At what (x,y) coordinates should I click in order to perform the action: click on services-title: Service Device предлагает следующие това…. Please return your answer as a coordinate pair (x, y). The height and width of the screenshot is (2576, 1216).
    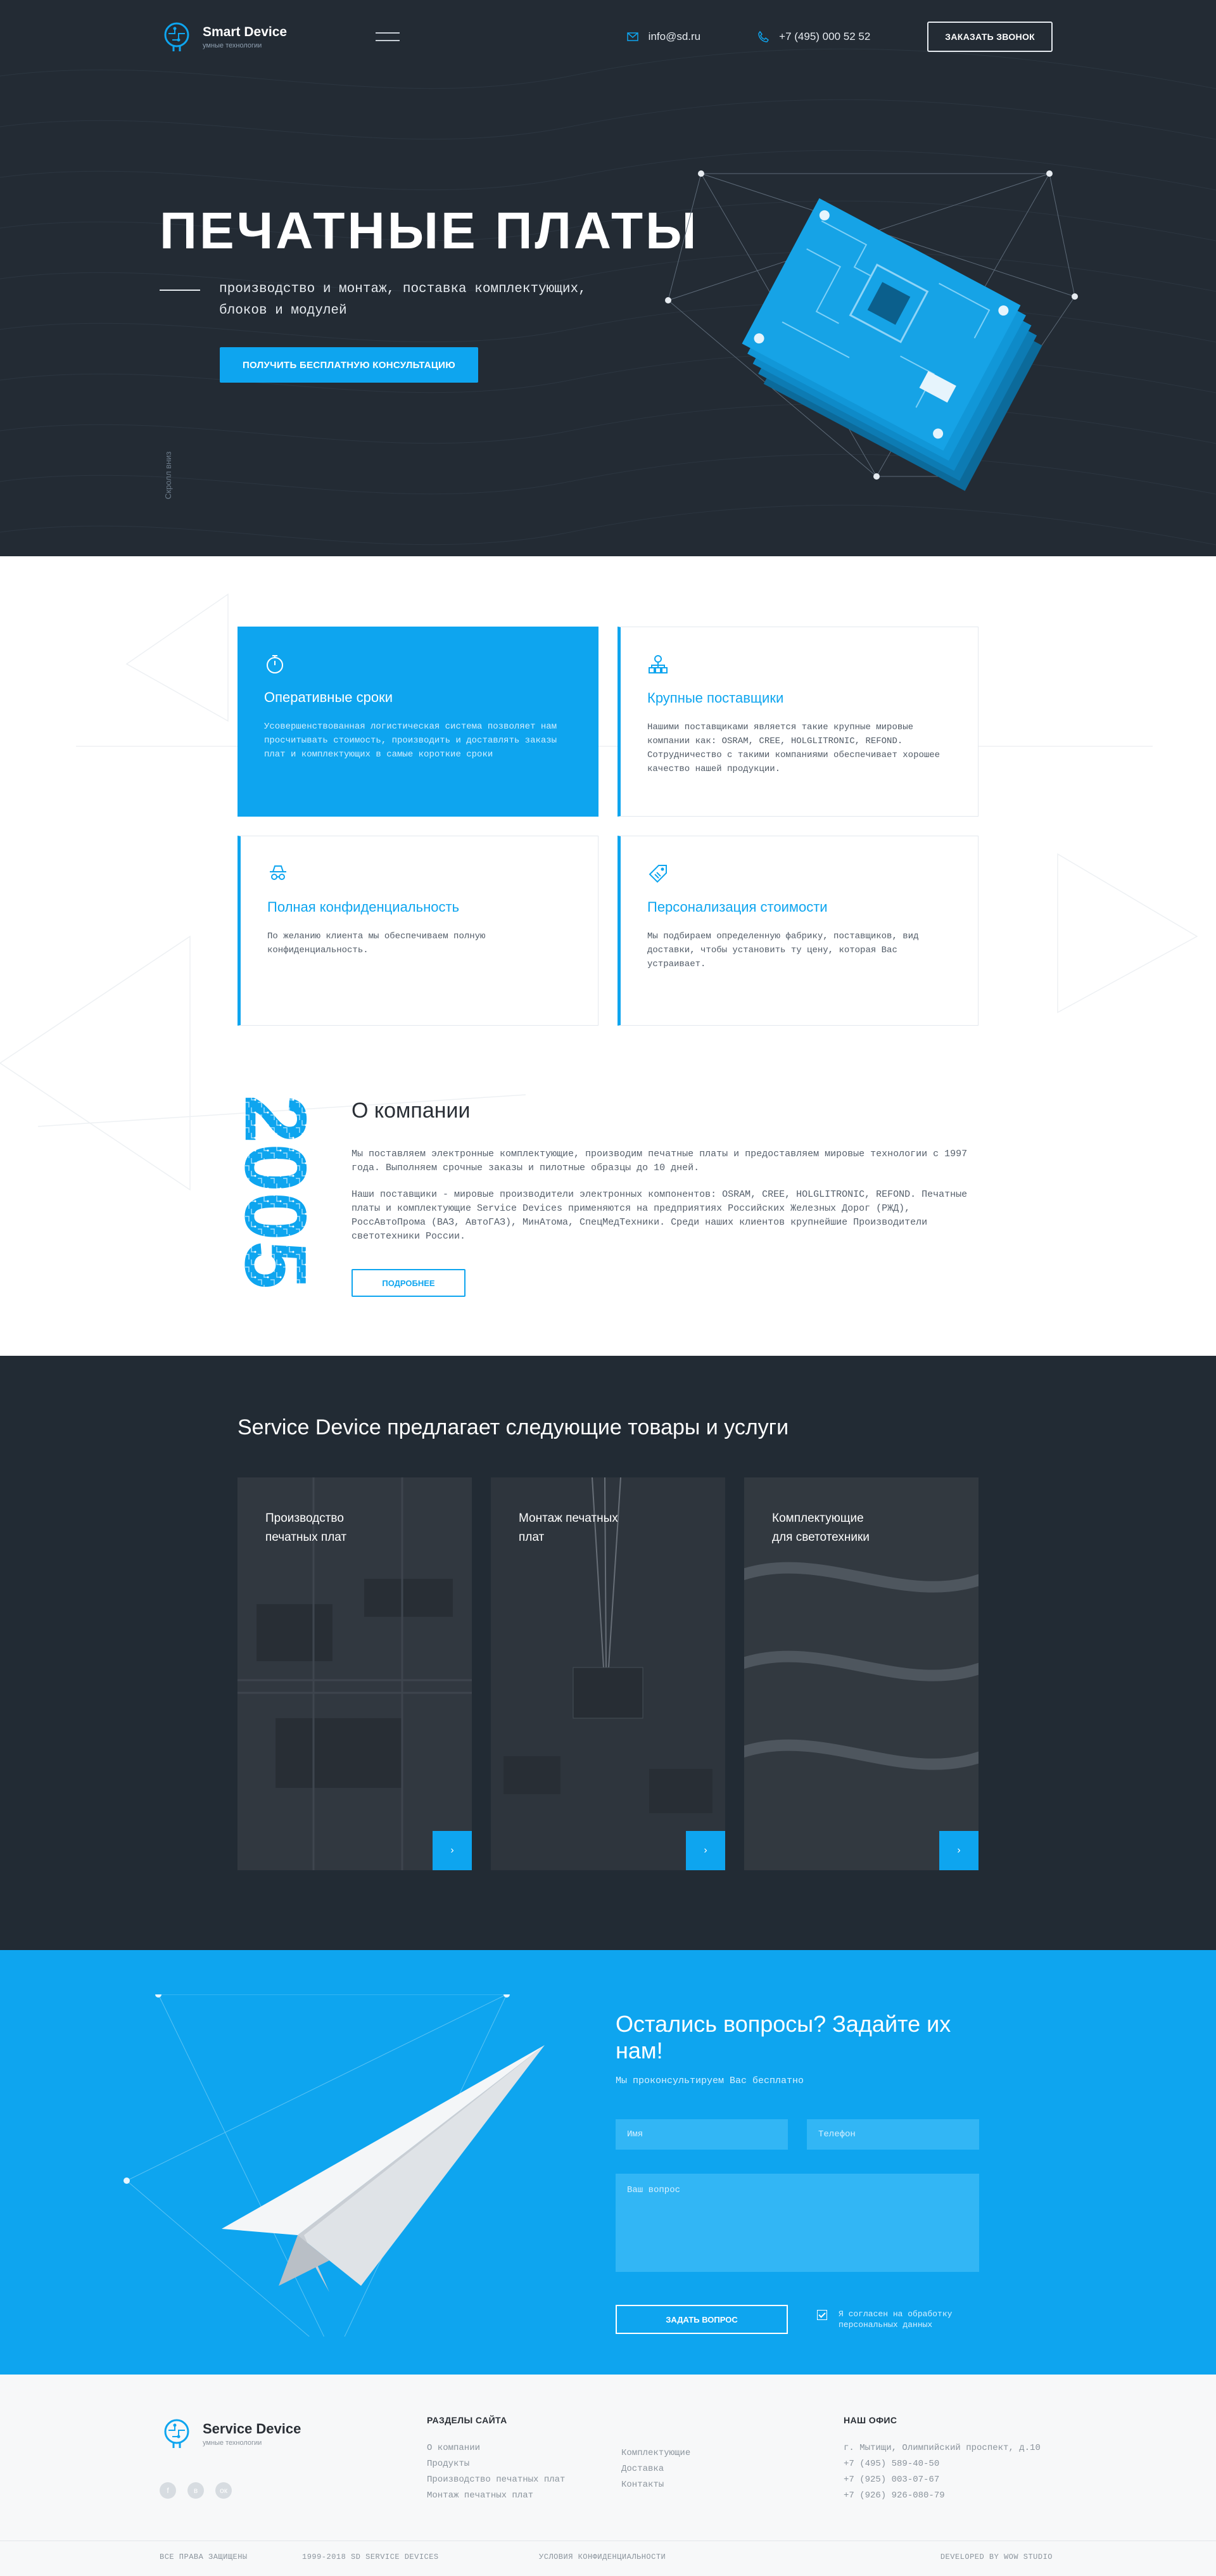
    Looking at the image, I should click on (513, 1427).